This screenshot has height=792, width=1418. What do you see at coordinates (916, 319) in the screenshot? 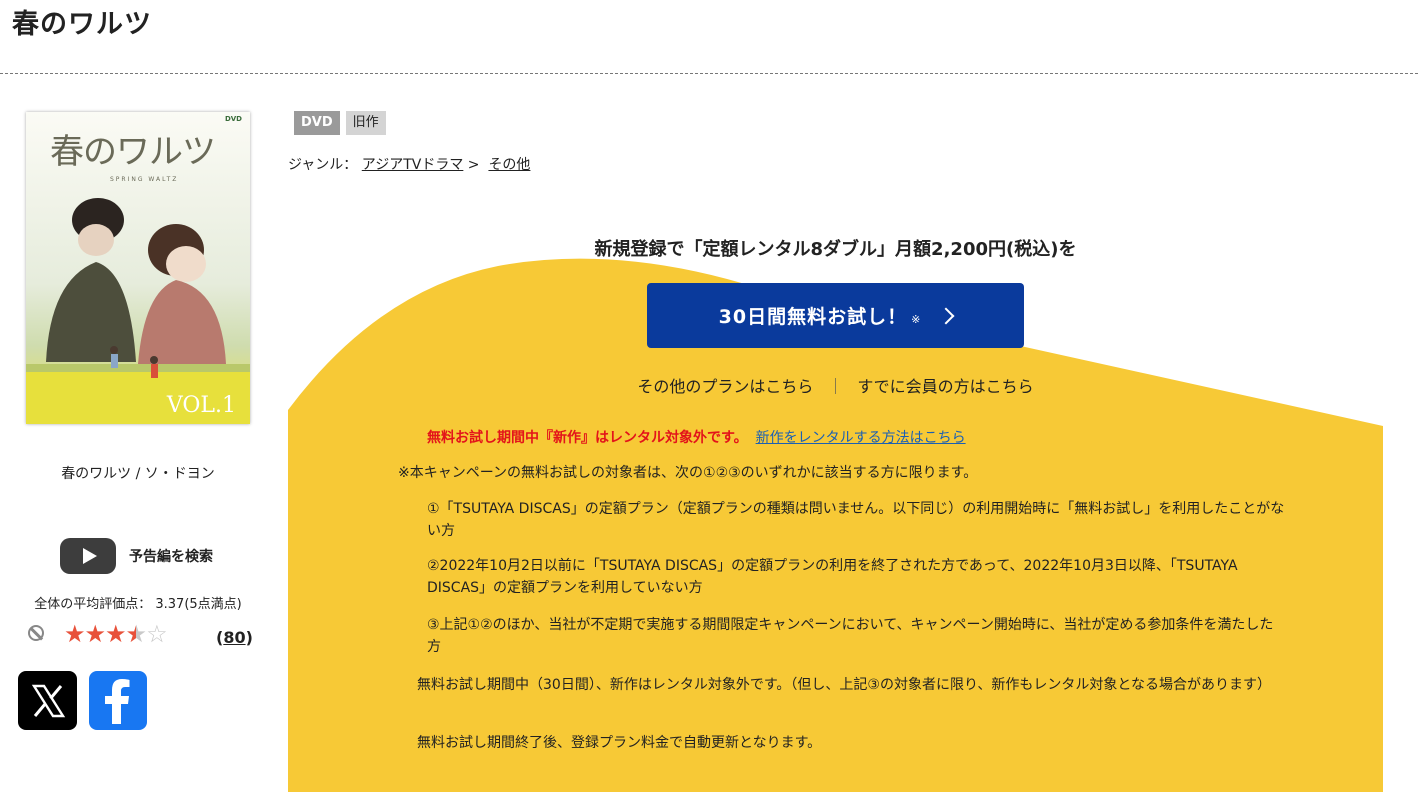
I see `free-trial-note-mark: ※` at bounding box center [916, 319].